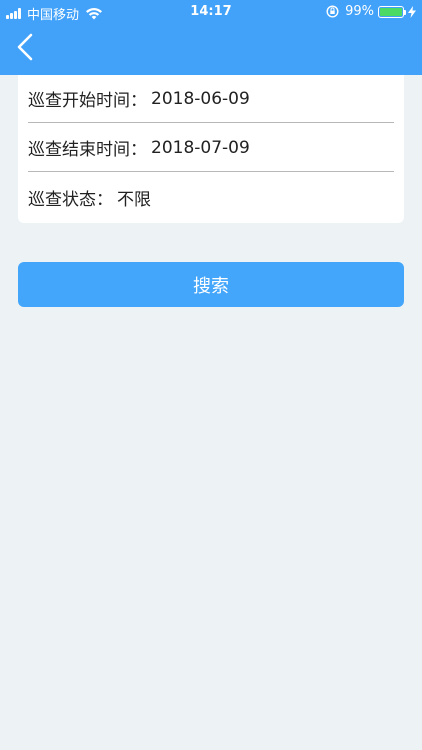 This screenshot has height=750, width=422. I want to click on status-value: 不限, so click(134, 199).